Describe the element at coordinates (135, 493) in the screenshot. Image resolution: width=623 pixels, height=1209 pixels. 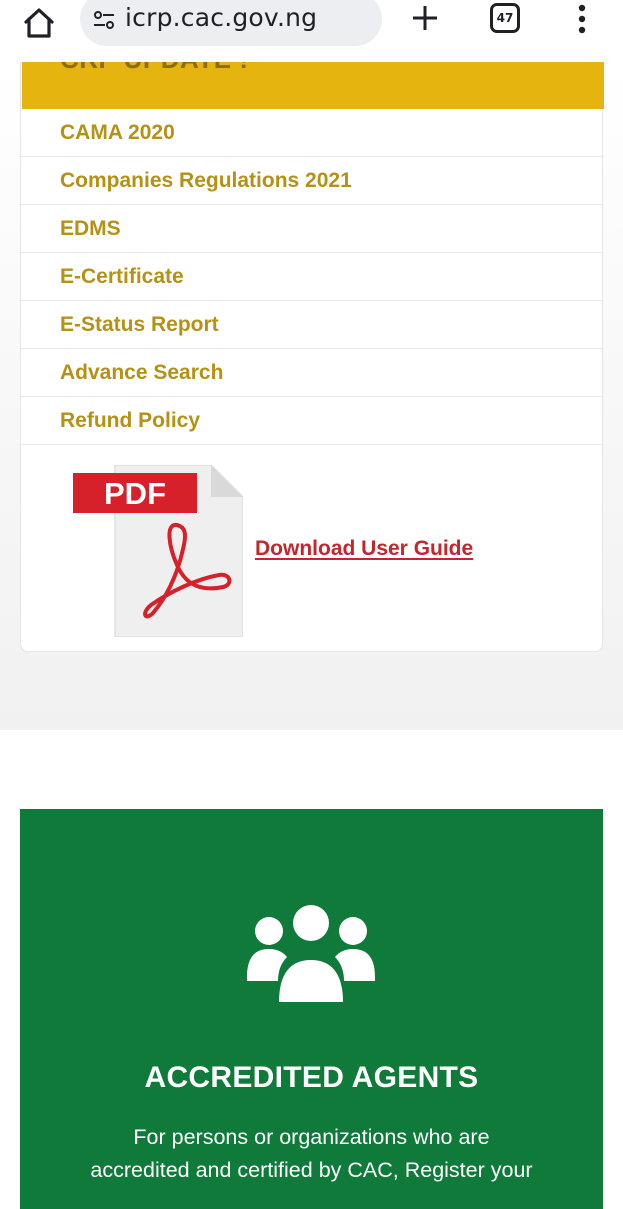
I see `pdf-badge-text: PDF` at that location.